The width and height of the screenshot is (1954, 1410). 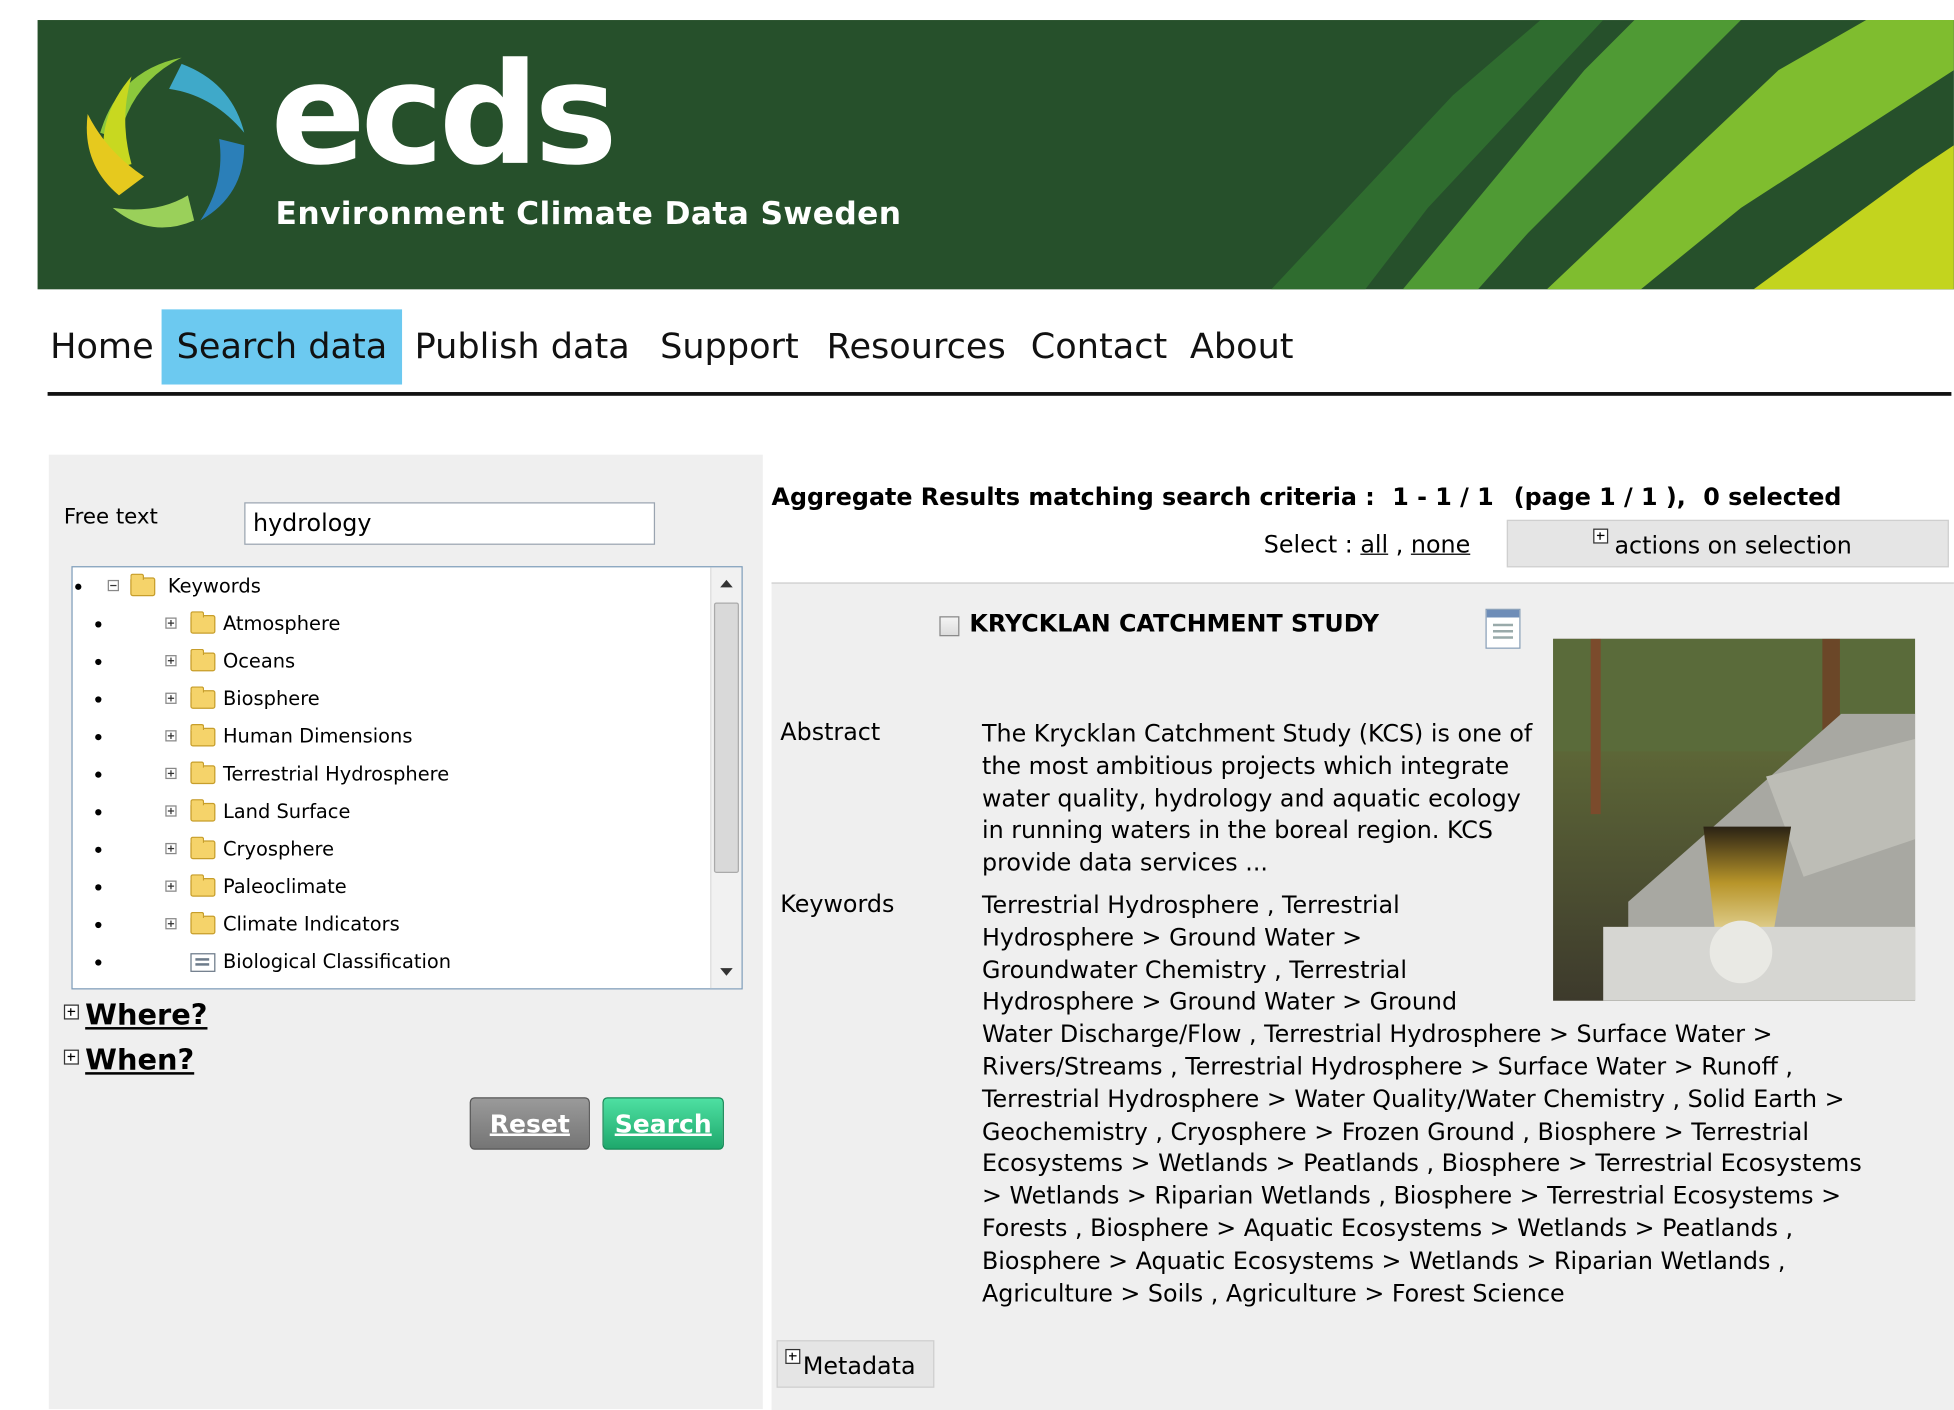 I want to click on nav-support: Support, so click(x=729, y=346).